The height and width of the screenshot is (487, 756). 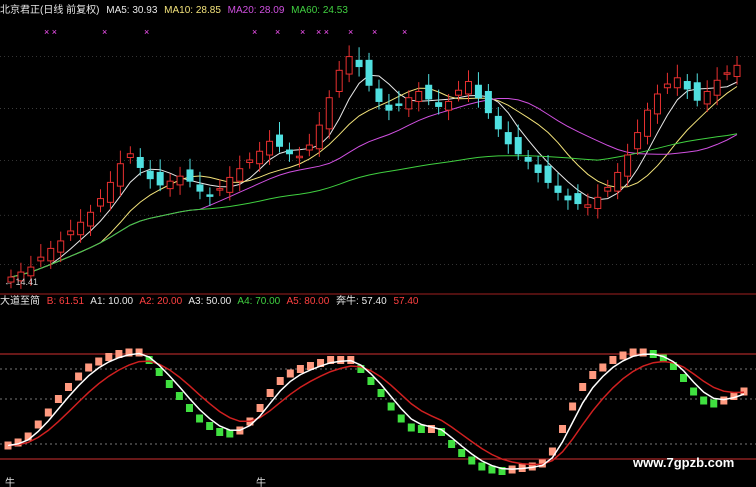 What do you see at coordinates (50, 10) in the screenshot?
I see `stock-title: 北京君正(日线 前复权)` at bounding box center [50, 10].